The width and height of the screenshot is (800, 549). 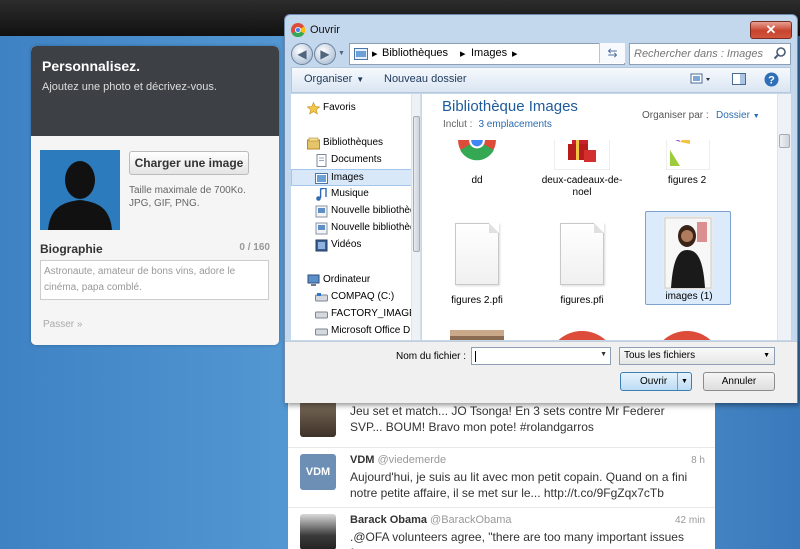 I want to click on bio-char-count: 0 / 160, so click(x=254, y=247).